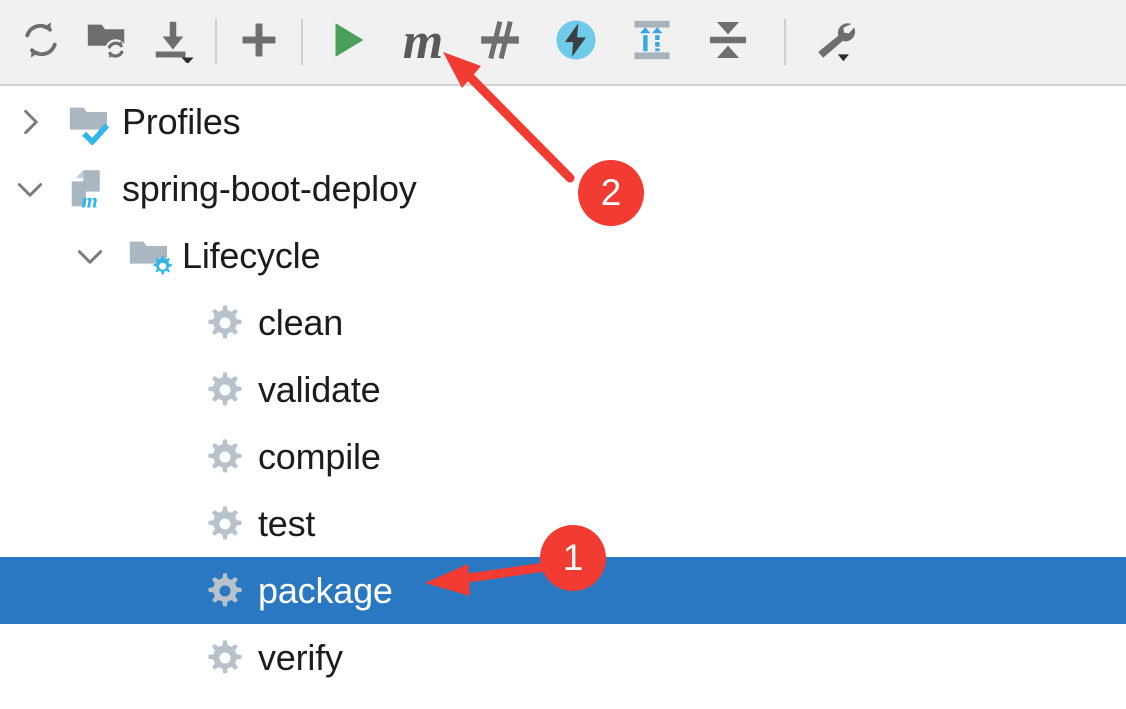 Image resolution: width=1126 pixels, height=709 pixels. Describe the element at coordinates (563, 523) in the screenshot. I see `tree-row-test: test` at that location.